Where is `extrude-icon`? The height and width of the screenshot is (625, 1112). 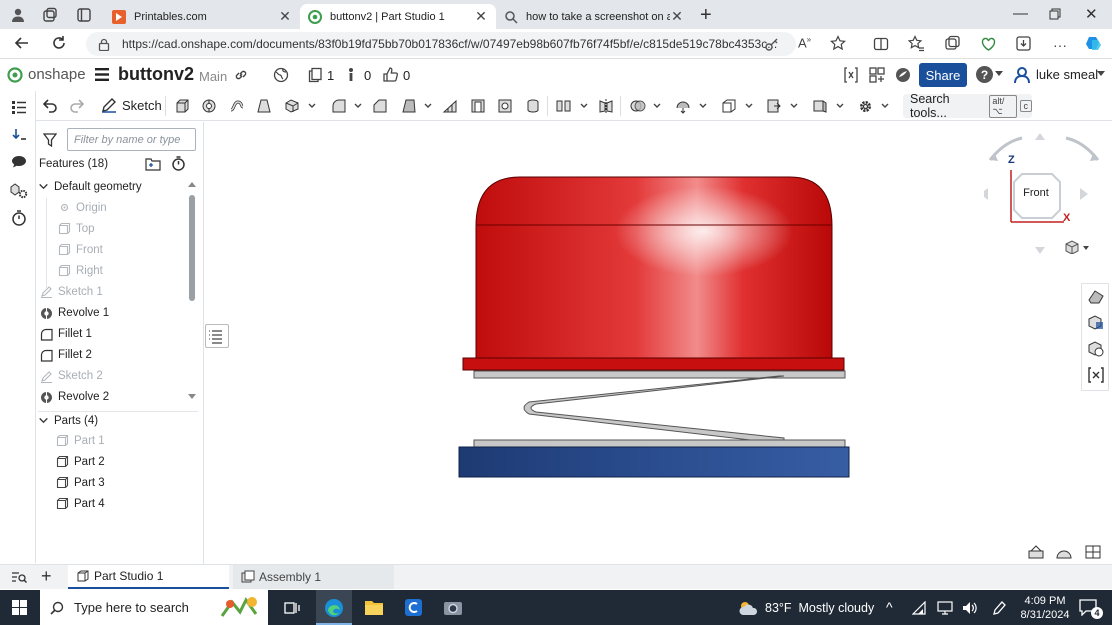
extrude-icon is located at coordinates (182, 106).